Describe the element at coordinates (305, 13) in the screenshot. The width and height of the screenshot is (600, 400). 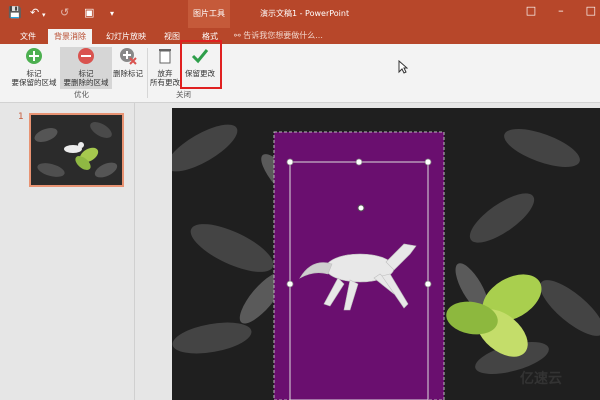
I see `document-title: 演示文稿1 - PowerPoint` at that location.